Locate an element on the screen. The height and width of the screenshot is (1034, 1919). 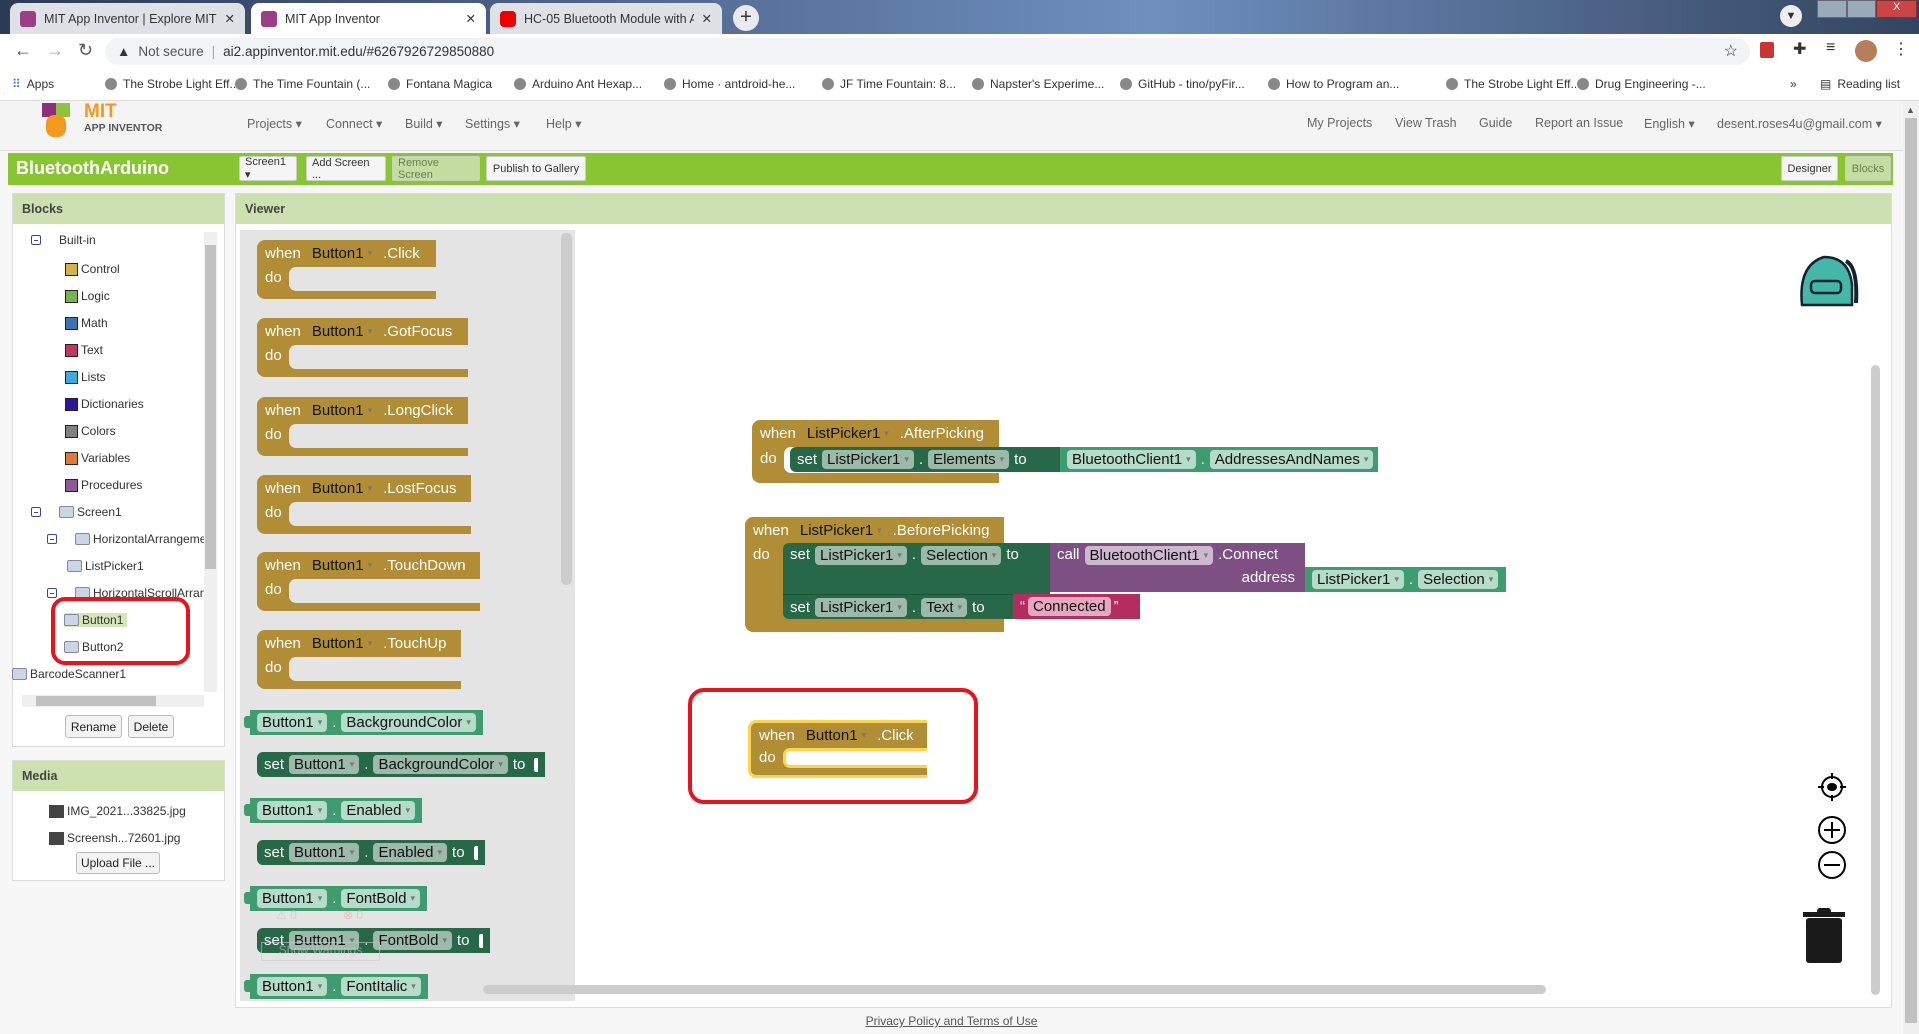
tree-item-screen1: Screen1 is located at coordinates (76, 512).